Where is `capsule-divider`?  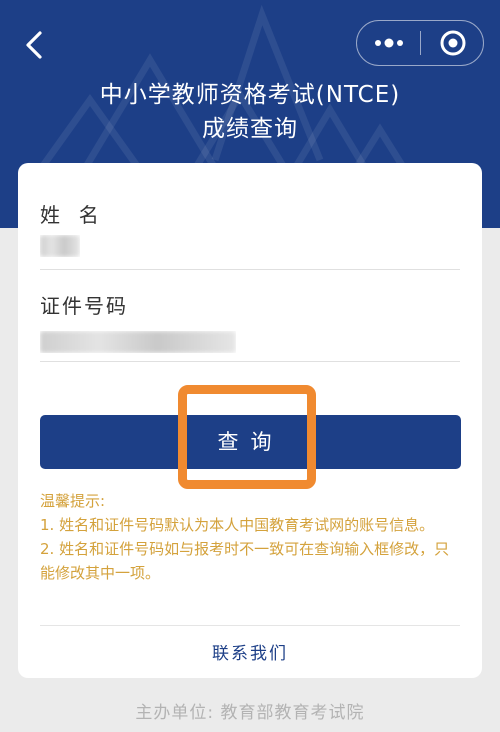
capsule-divider is located at coordinates (420, 43).